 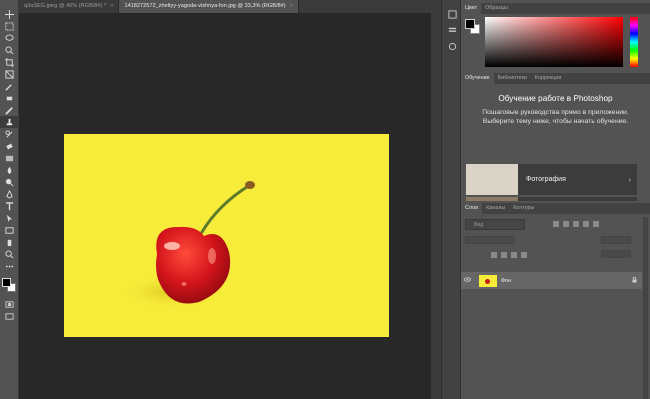 I want to click on layers-panel-tabs: Слои Каналы Контуры, so click(x=555, y=208).